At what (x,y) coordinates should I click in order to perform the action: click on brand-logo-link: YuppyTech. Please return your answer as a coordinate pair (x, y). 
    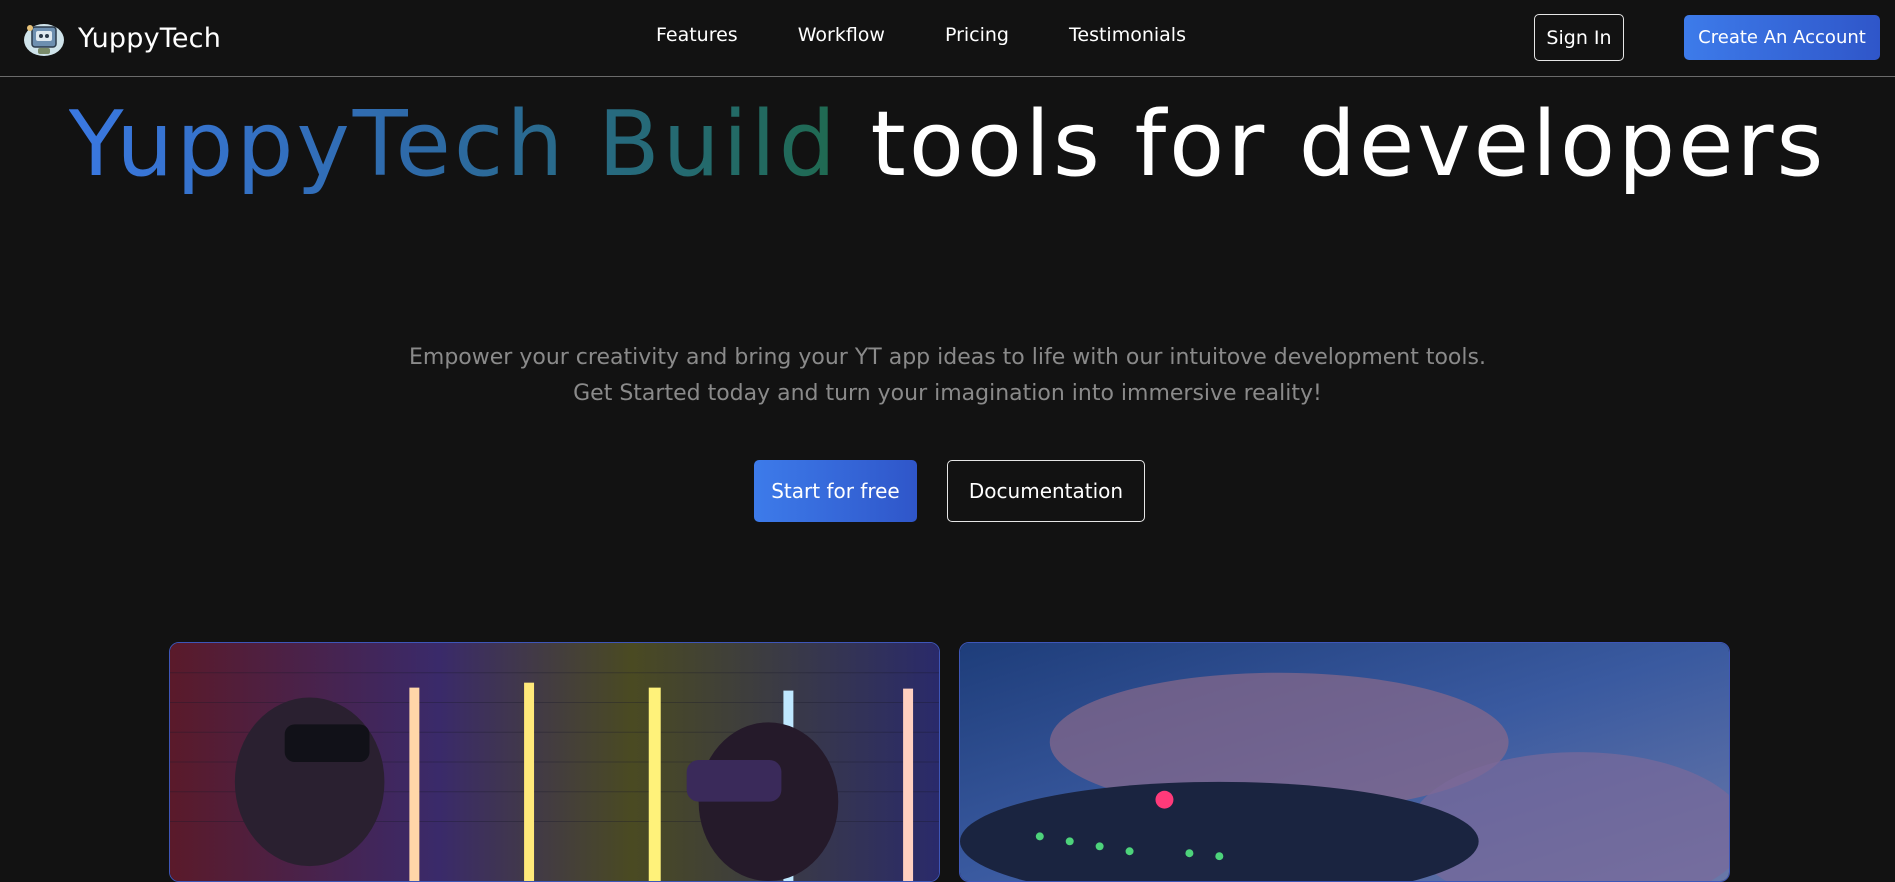
    Looking at the image, I should click on (121, 38).